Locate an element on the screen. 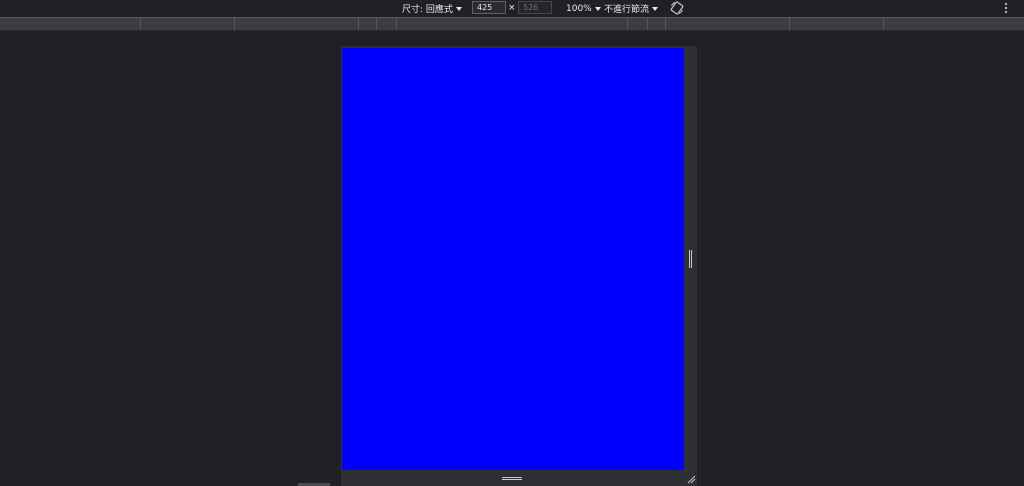 The height and width of the screenshot is (486, 1024). height-input is located at coordinates (535, 7).